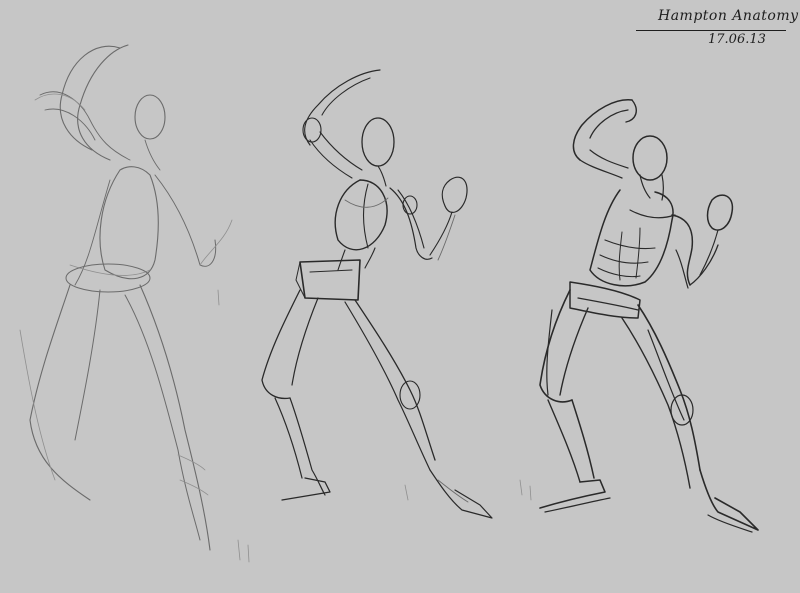 The height and width of the screenshot is (593, 800). Describe the element at coordinates (711, 30) in the screenshot. I see `caption-underline` at that location.